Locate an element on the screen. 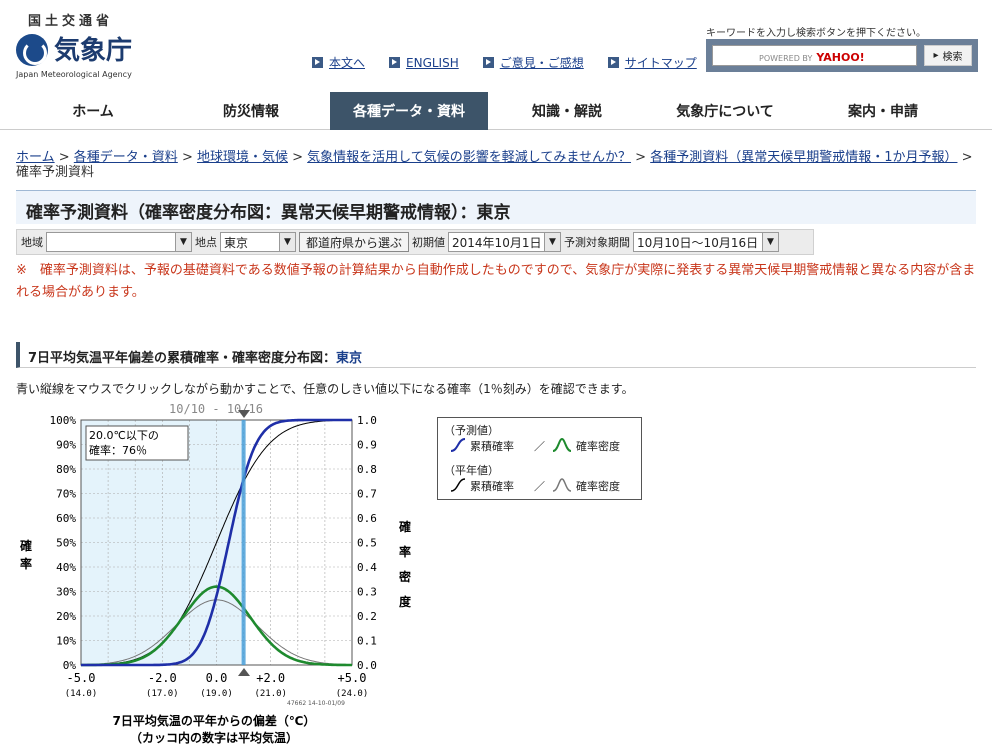 The height and width of the screenshot is (755, 992). right-tick-label: 0.3 is located at coordinates (367, 592).